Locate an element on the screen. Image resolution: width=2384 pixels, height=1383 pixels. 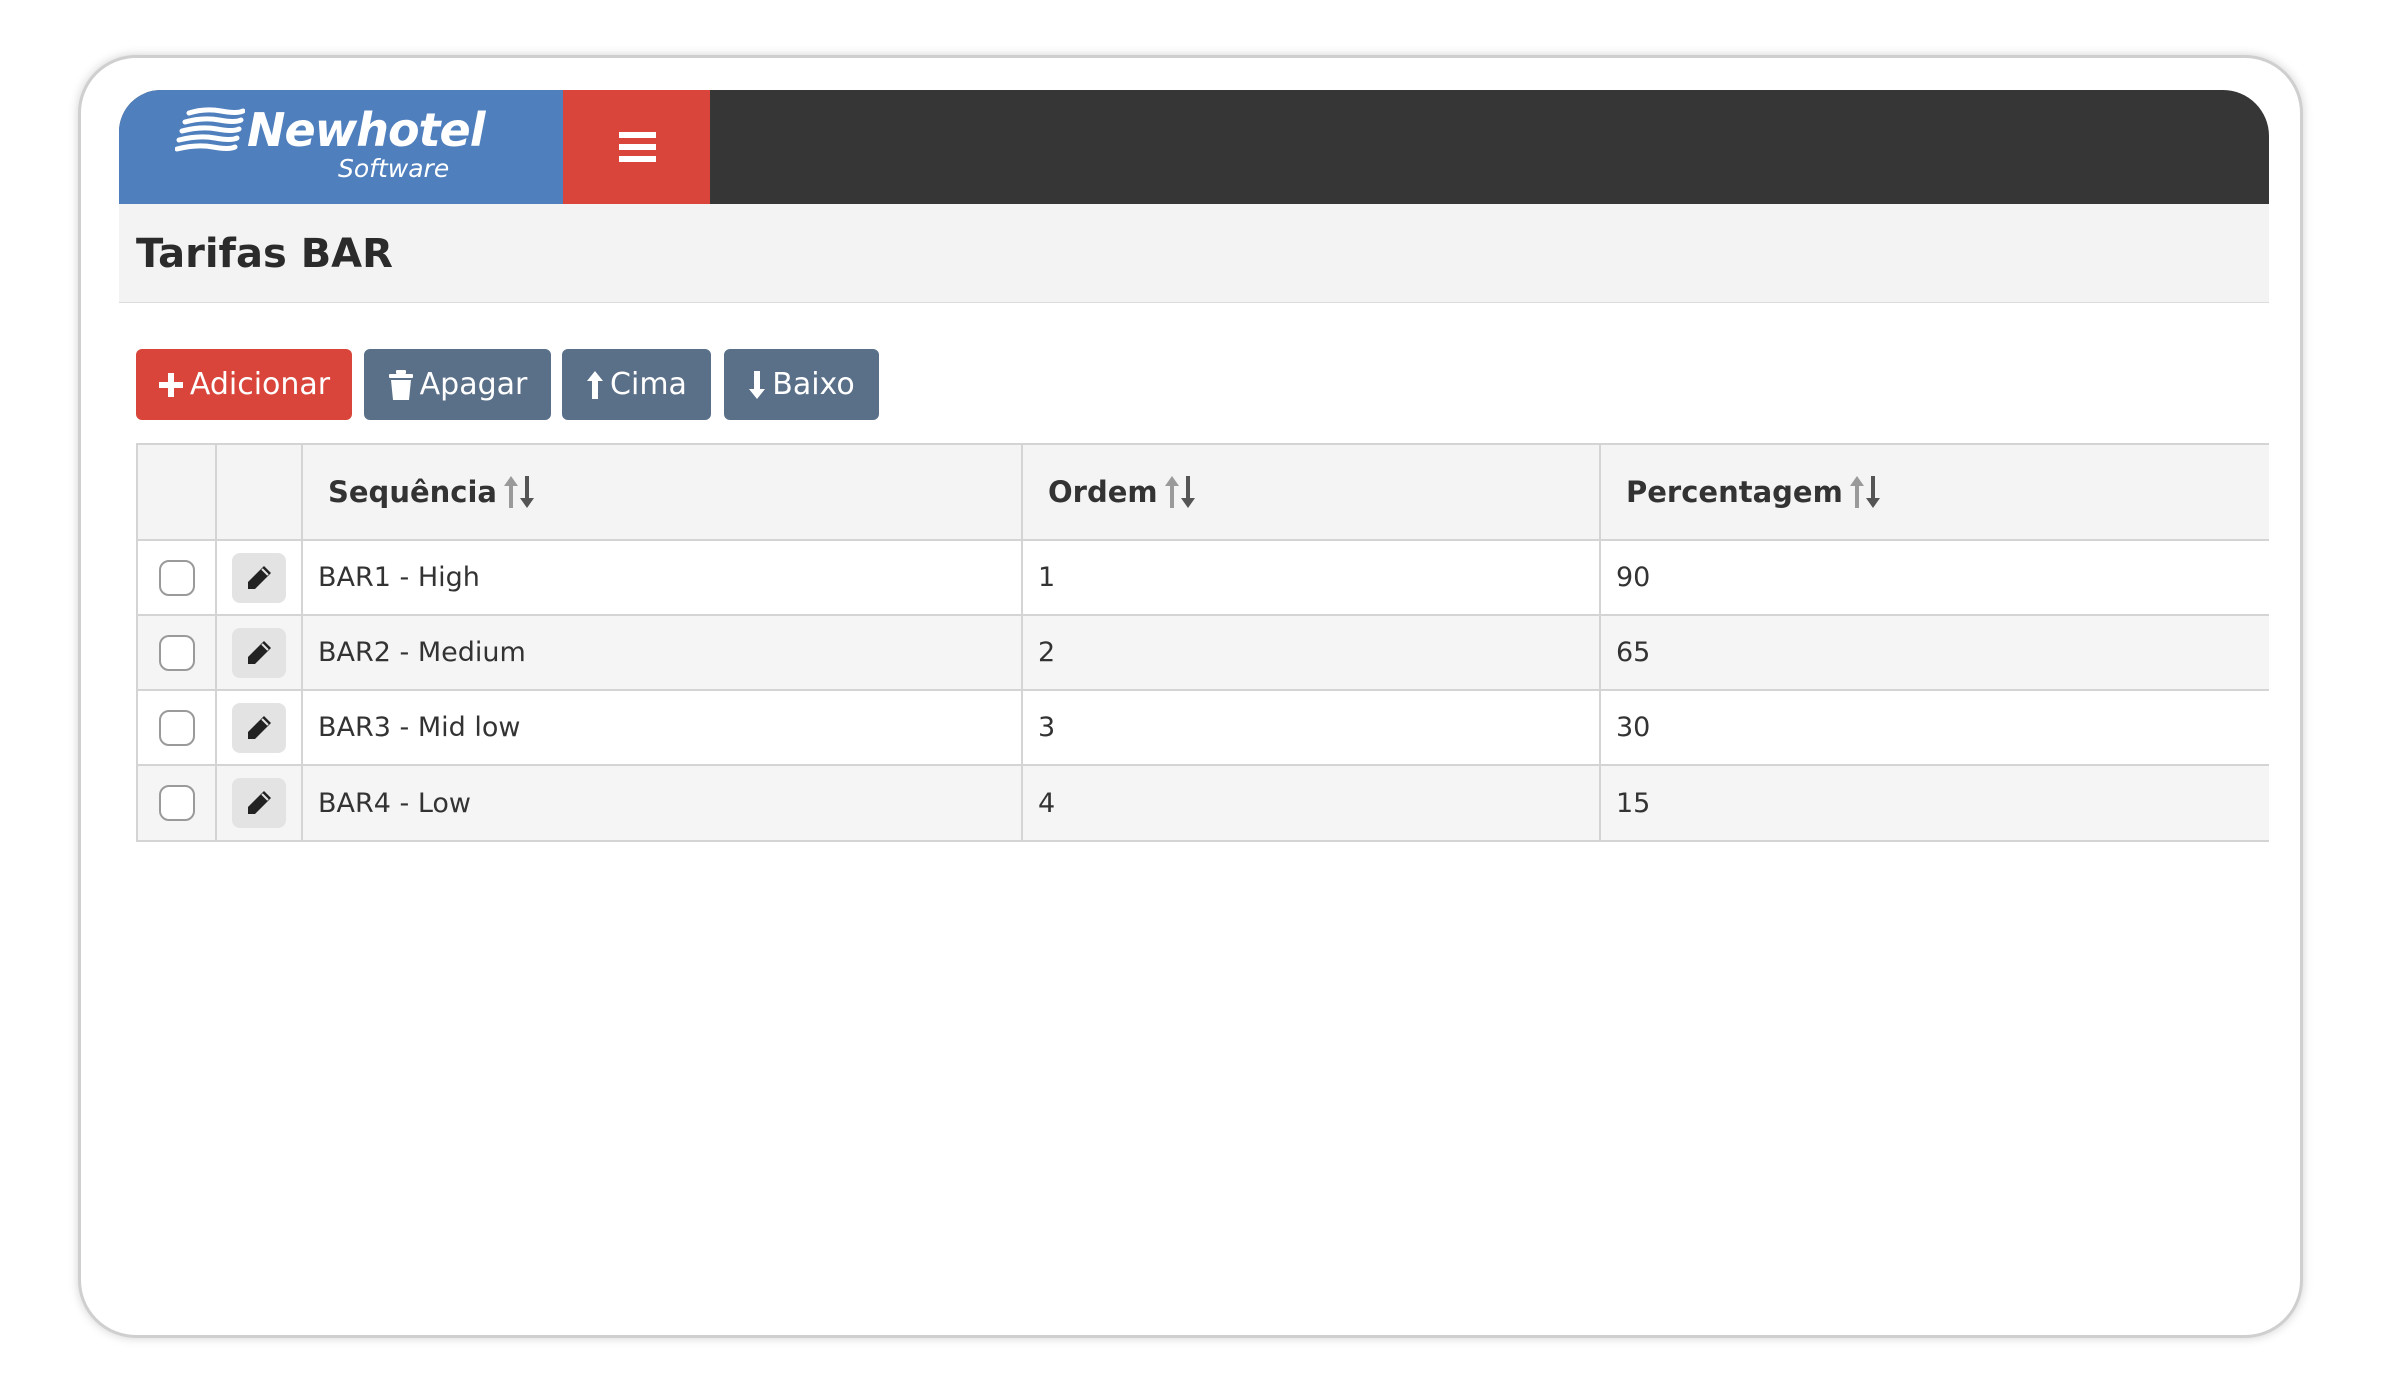
column-header-label: Percentagem is located at coordinates (1734, 492).